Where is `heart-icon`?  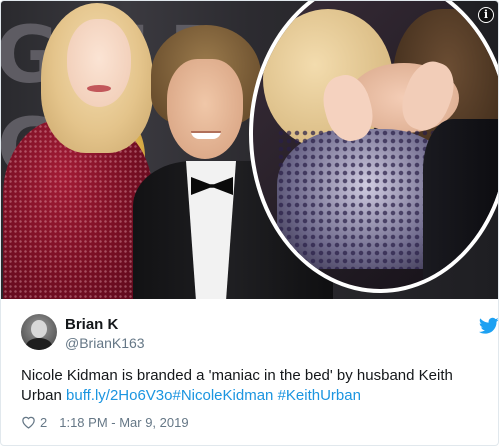
heart-icon is located at coordinates (28, 422).